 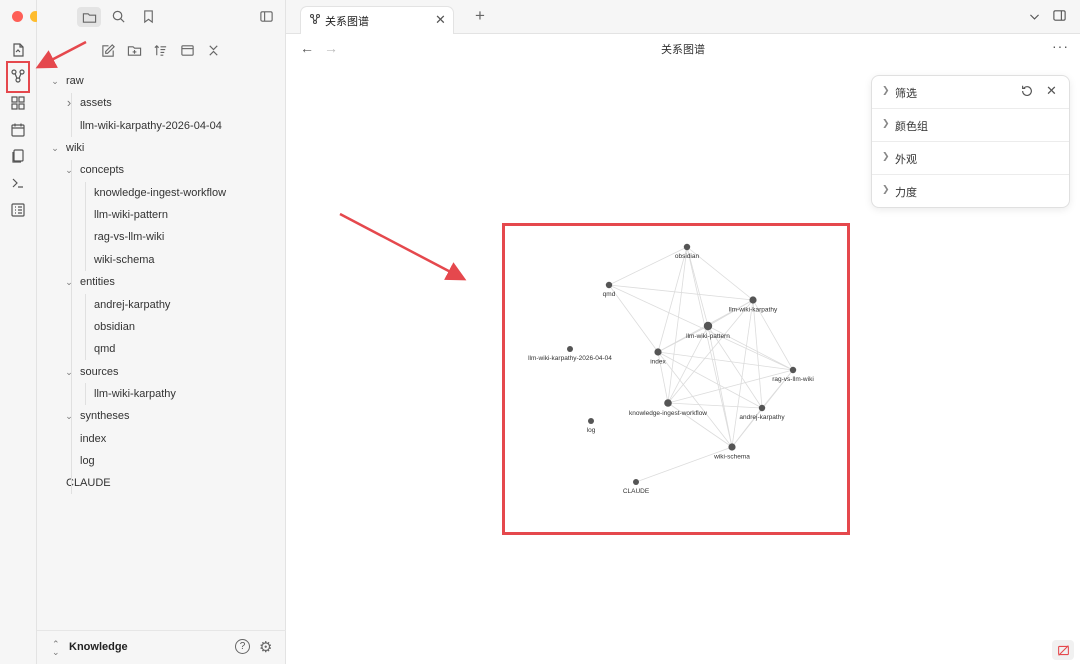 I want to click on canvas-icon, so click(x=18, y=103).